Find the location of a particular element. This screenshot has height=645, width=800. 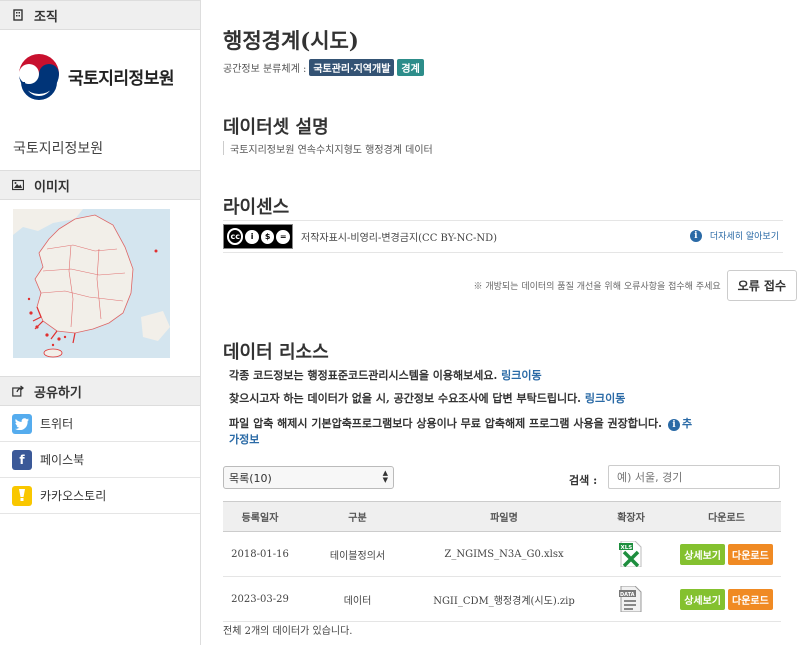

cc-by-nc-nd-badge-icon: cc i $ = is located at coordinates (258, 236).